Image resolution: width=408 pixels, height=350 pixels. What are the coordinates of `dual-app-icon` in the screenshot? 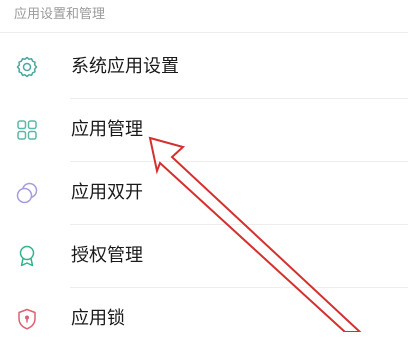 It's located at (27, 193).